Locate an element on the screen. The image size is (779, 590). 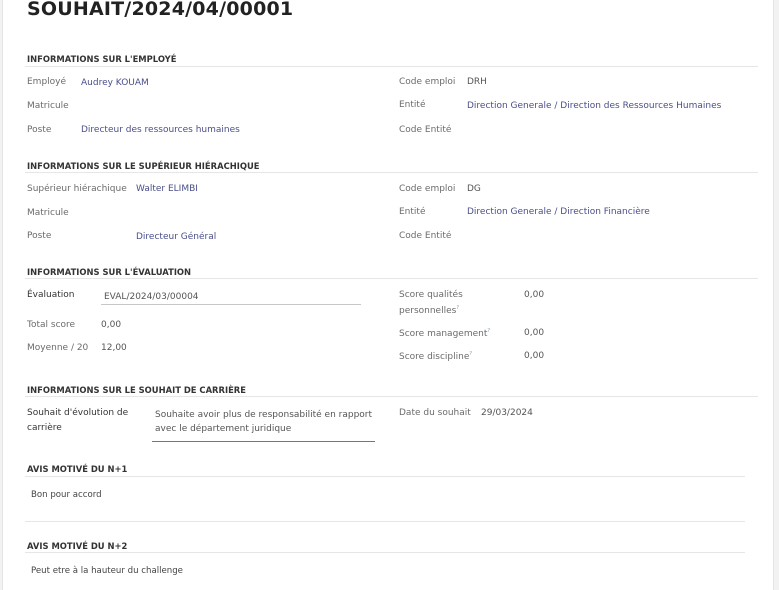
wish-label-line2: carrière is located at coordinates (44, 428).